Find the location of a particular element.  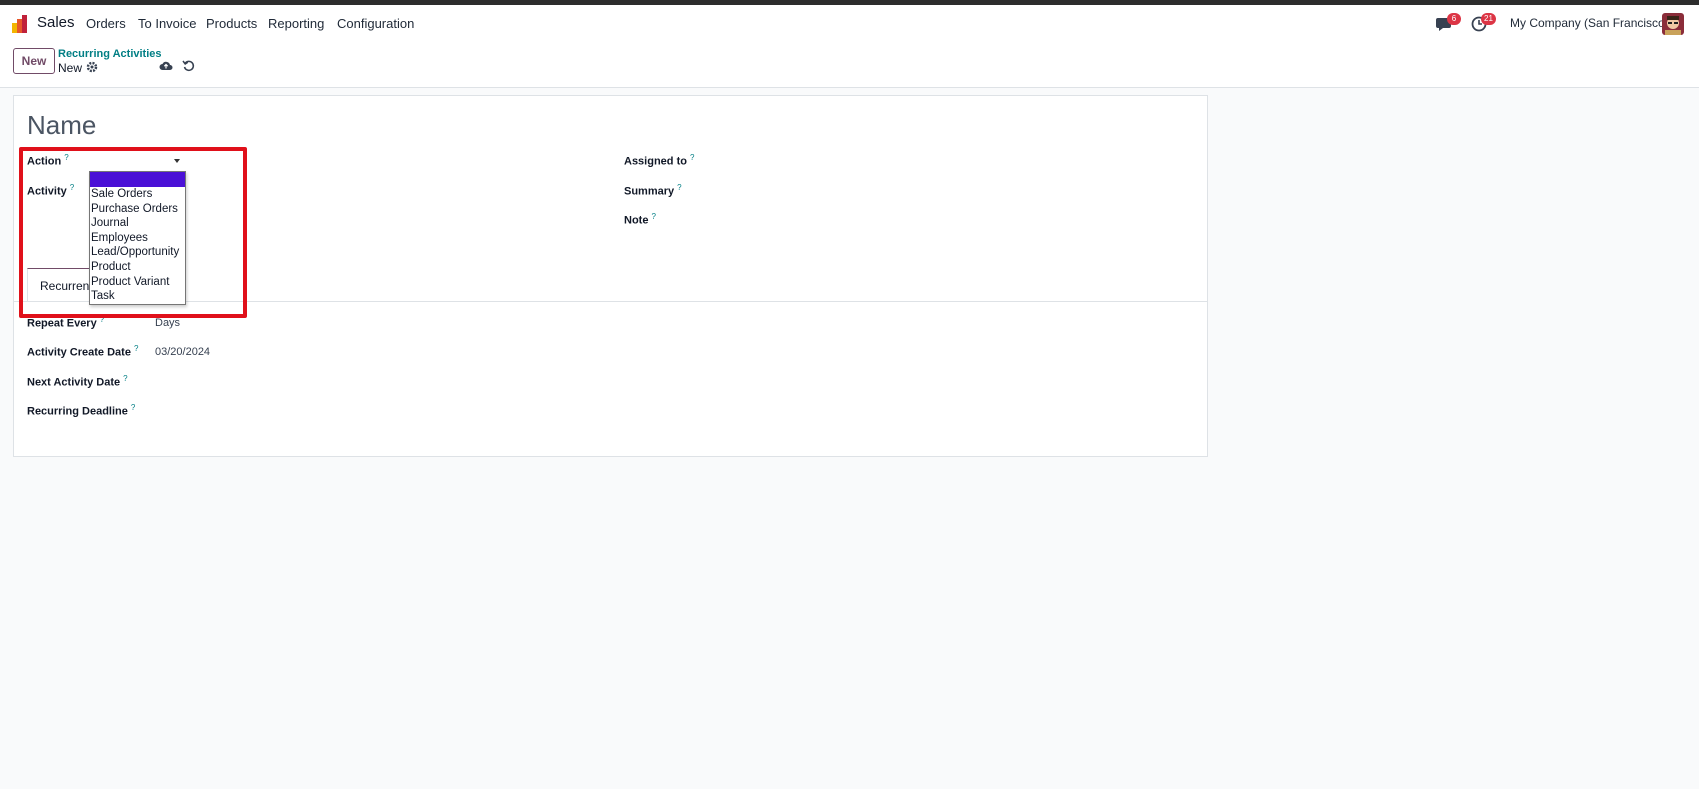

company-switcher: My Company (San Francisco) is located at coordinates (1589, 23).